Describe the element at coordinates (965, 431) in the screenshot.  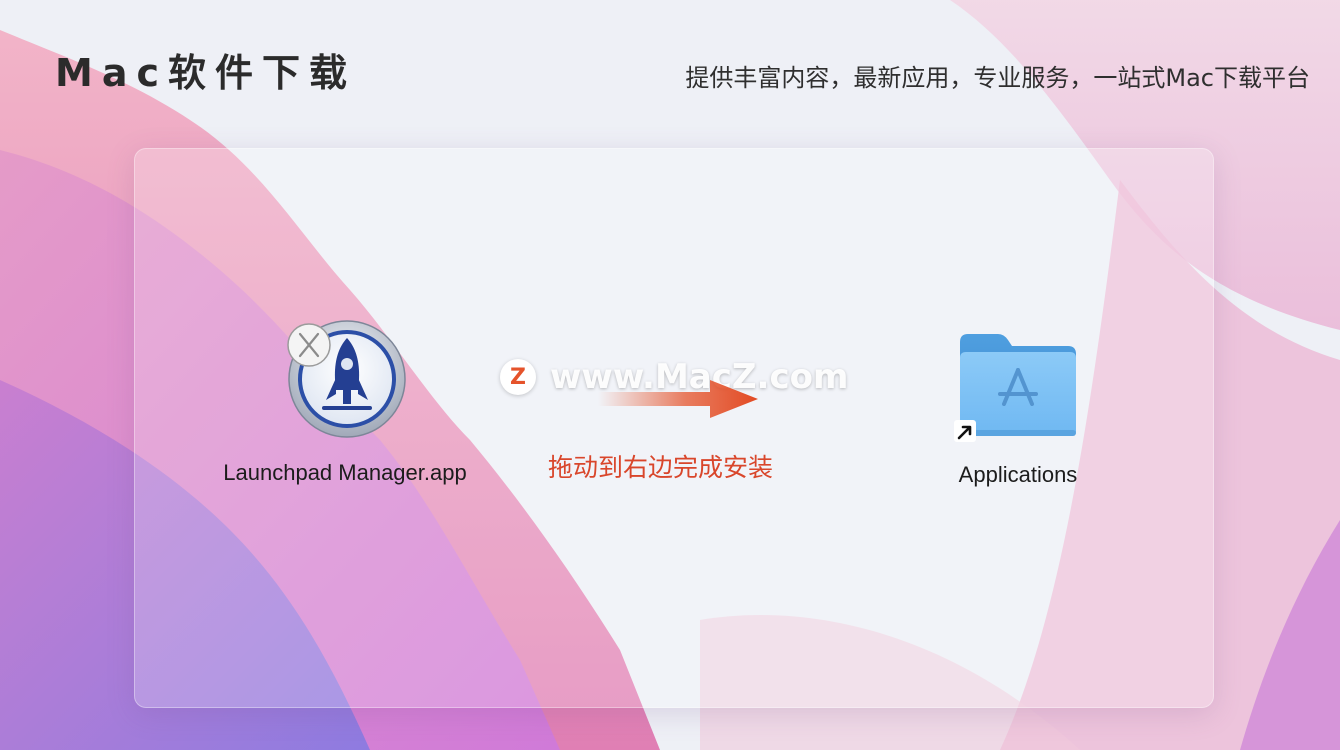
I see `alias-arrow-icon` at that location.